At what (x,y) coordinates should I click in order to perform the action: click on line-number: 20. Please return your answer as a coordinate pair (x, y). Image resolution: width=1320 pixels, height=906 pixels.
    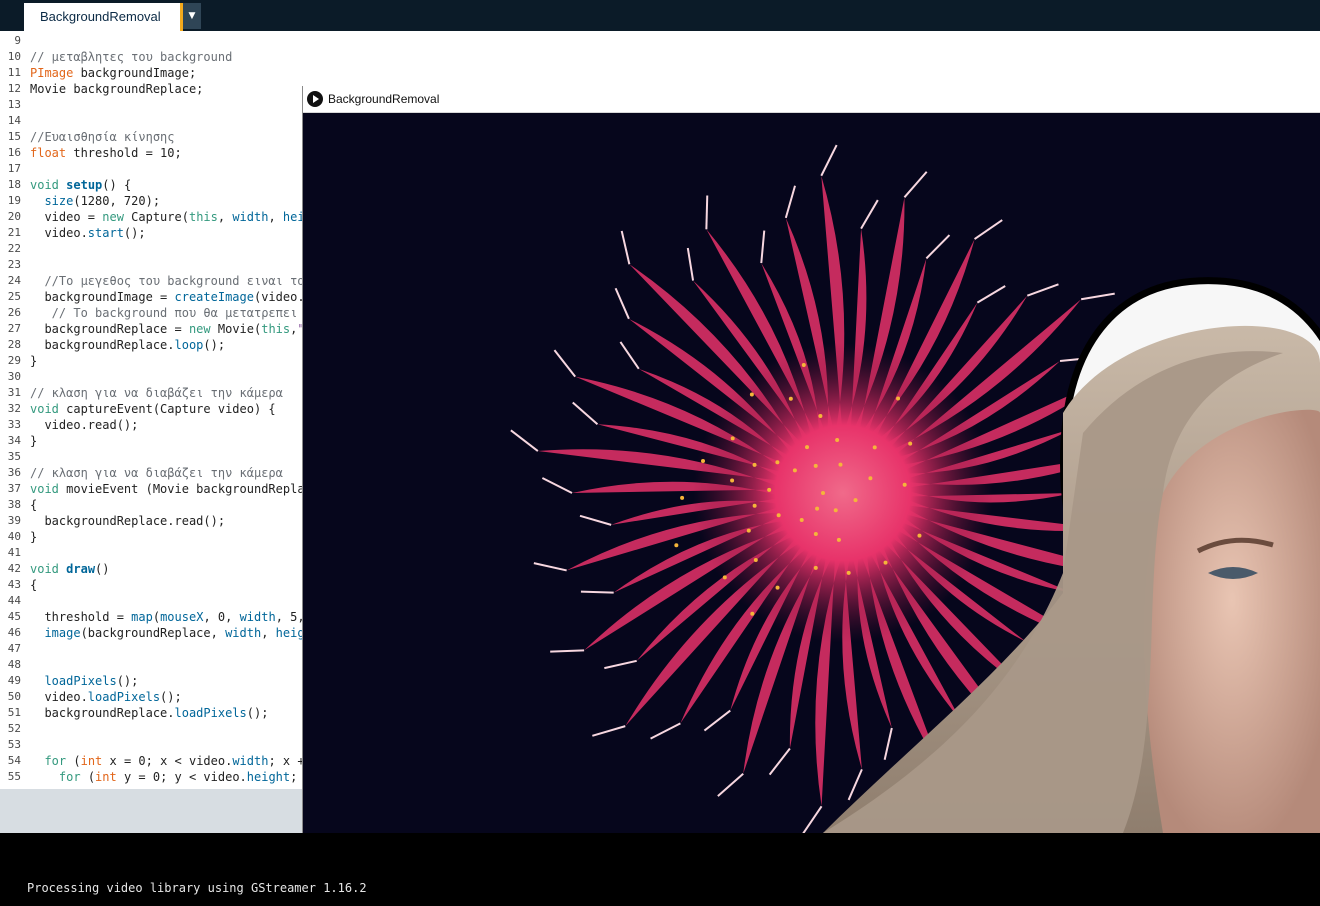
    Looking at the image, I should click on (14, 216).